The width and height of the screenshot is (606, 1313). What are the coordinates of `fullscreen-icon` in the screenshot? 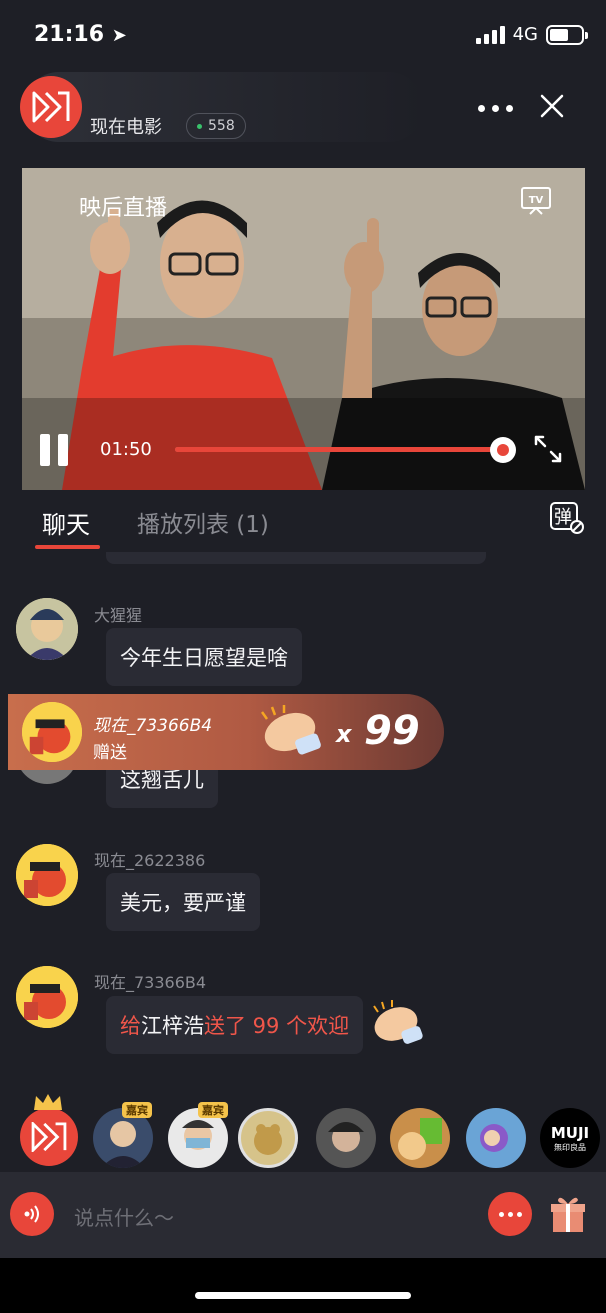 It's located at (548, 449).